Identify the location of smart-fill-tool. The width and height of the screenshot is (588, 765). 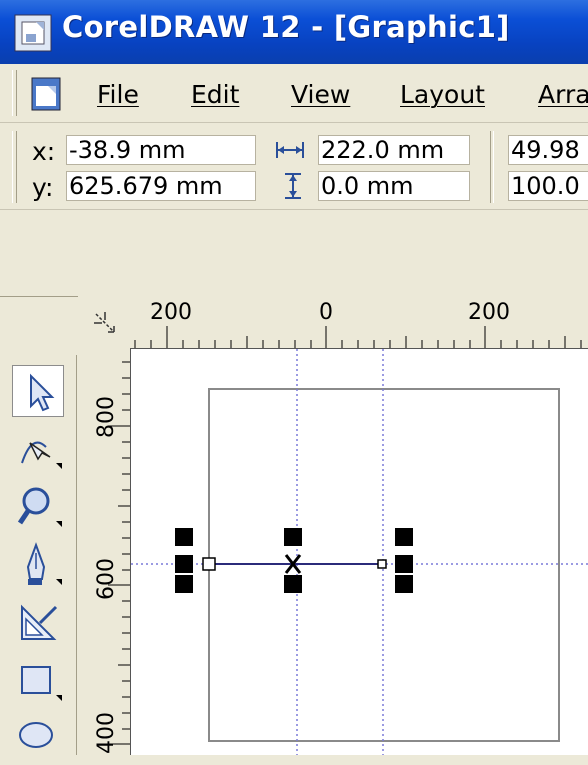
(38, 623).